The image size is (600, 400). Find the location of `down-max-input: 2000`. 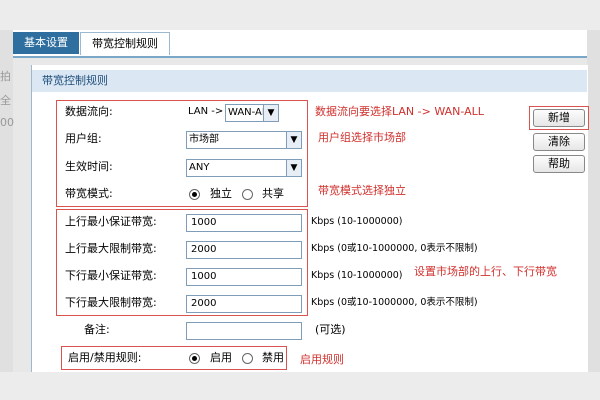

down-max-input: 2000 is located at coordinates (244, 304).